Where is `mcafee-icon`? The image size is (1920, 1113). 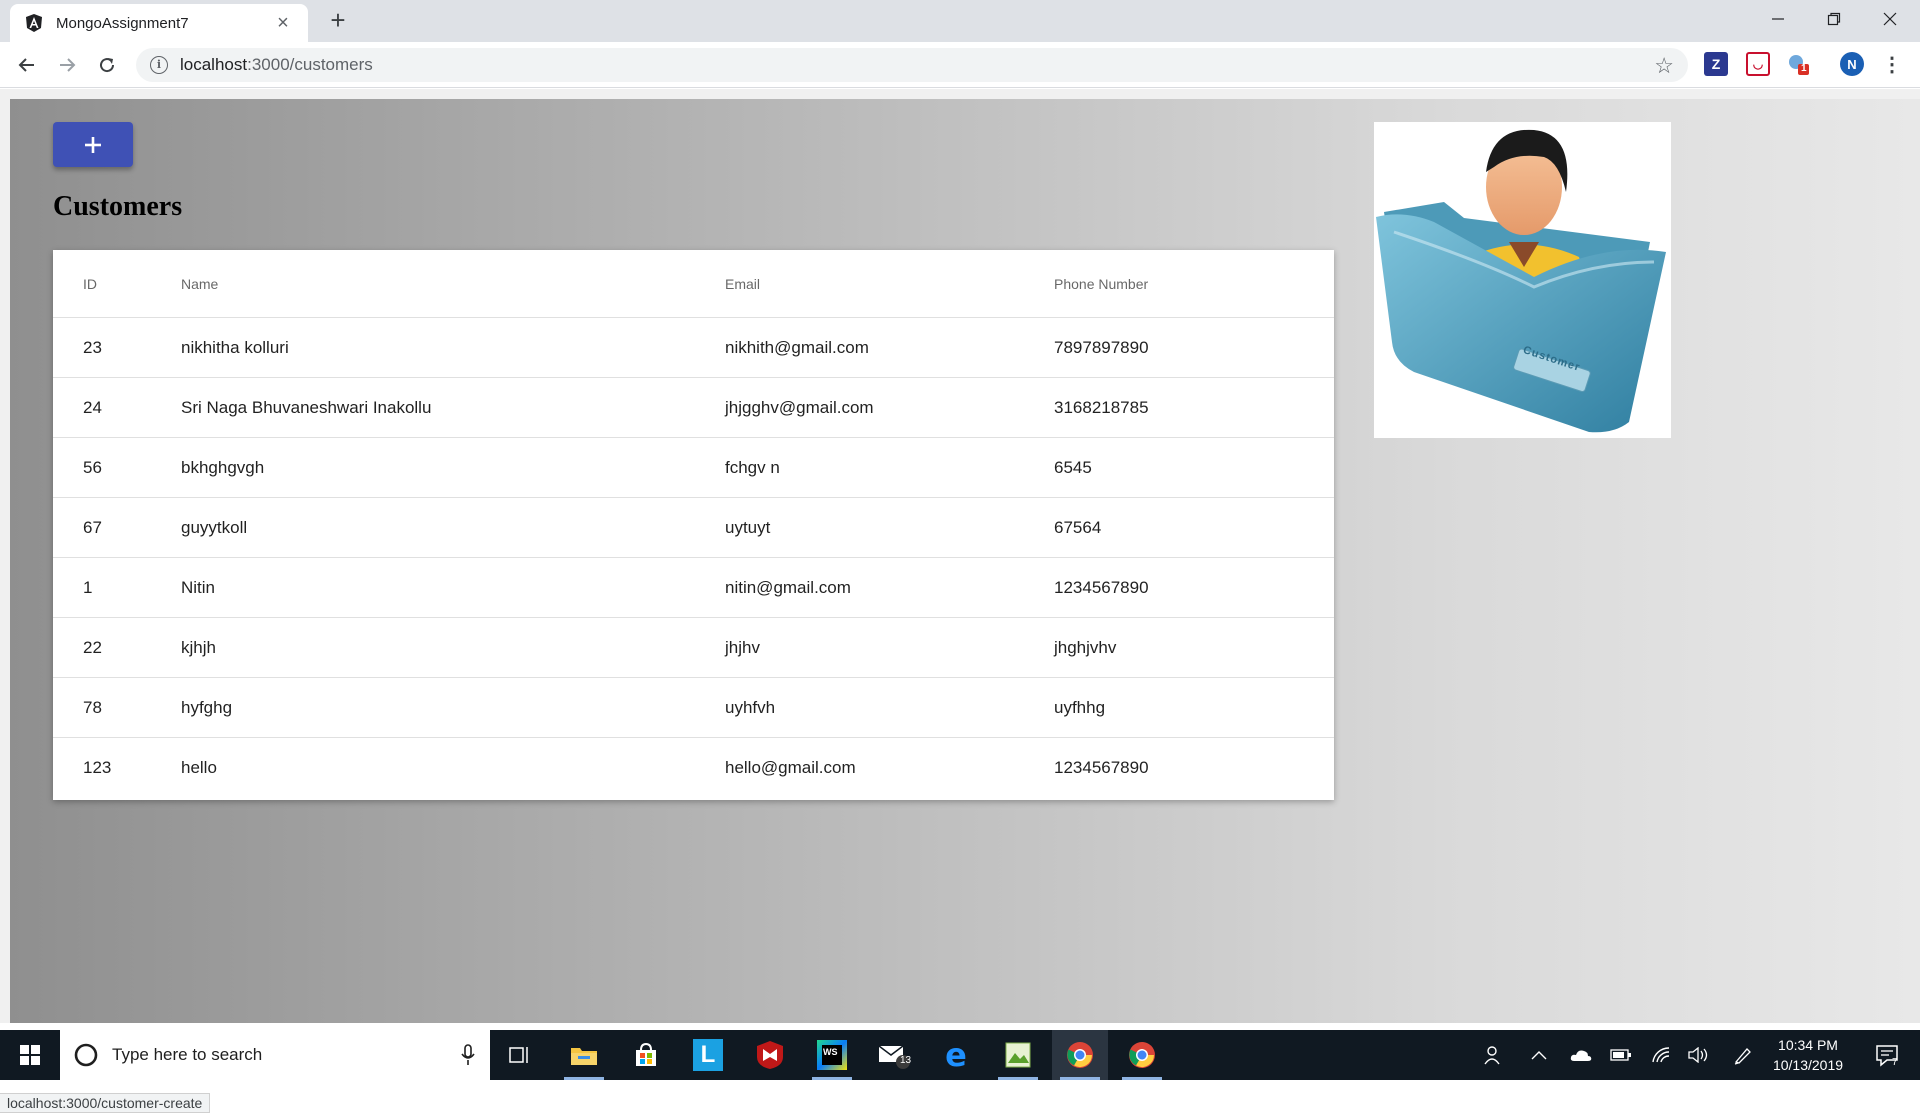
mcafee-icon is located at coordinates (770, 1055).